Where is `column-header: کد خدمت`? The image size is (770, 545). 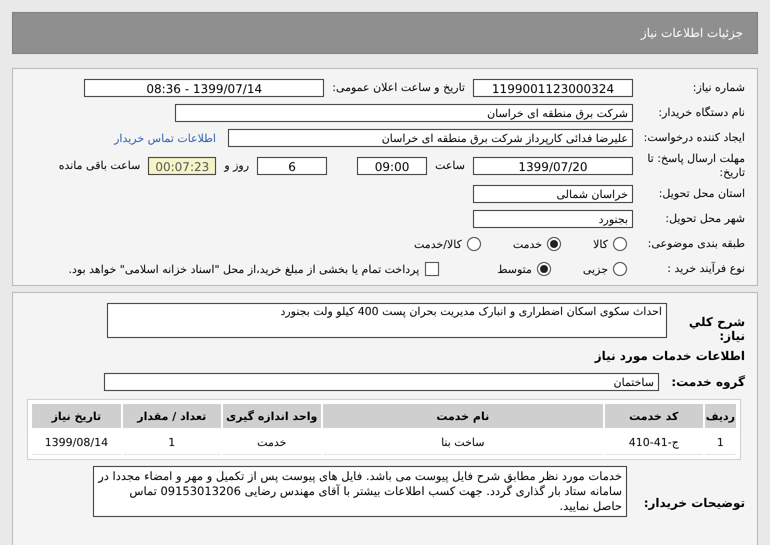
column-header: کد خدمت is located at coordinates (653, 416).